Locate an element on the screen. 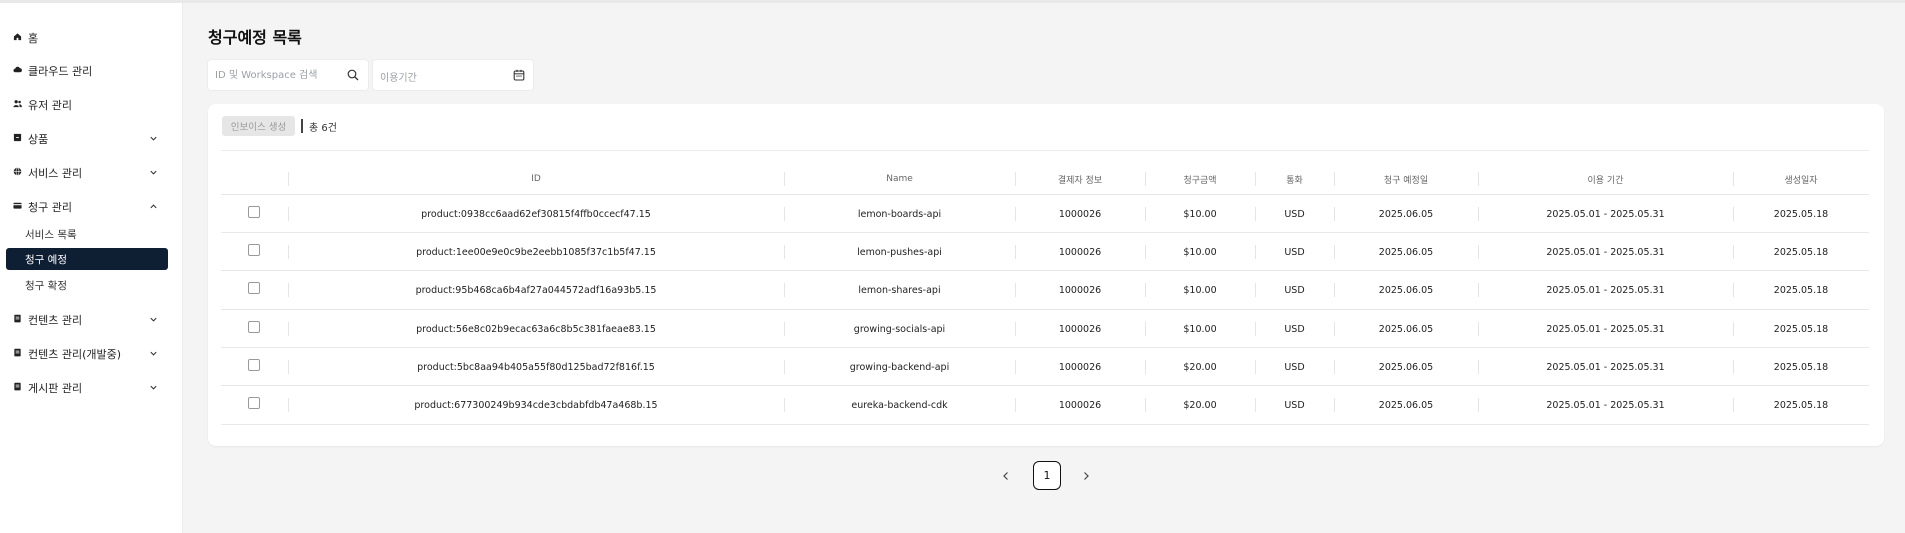 The height and width of the screenshot is (533, 1905). sidebar-item-home: 홈 is located at coordinates (91, 37).